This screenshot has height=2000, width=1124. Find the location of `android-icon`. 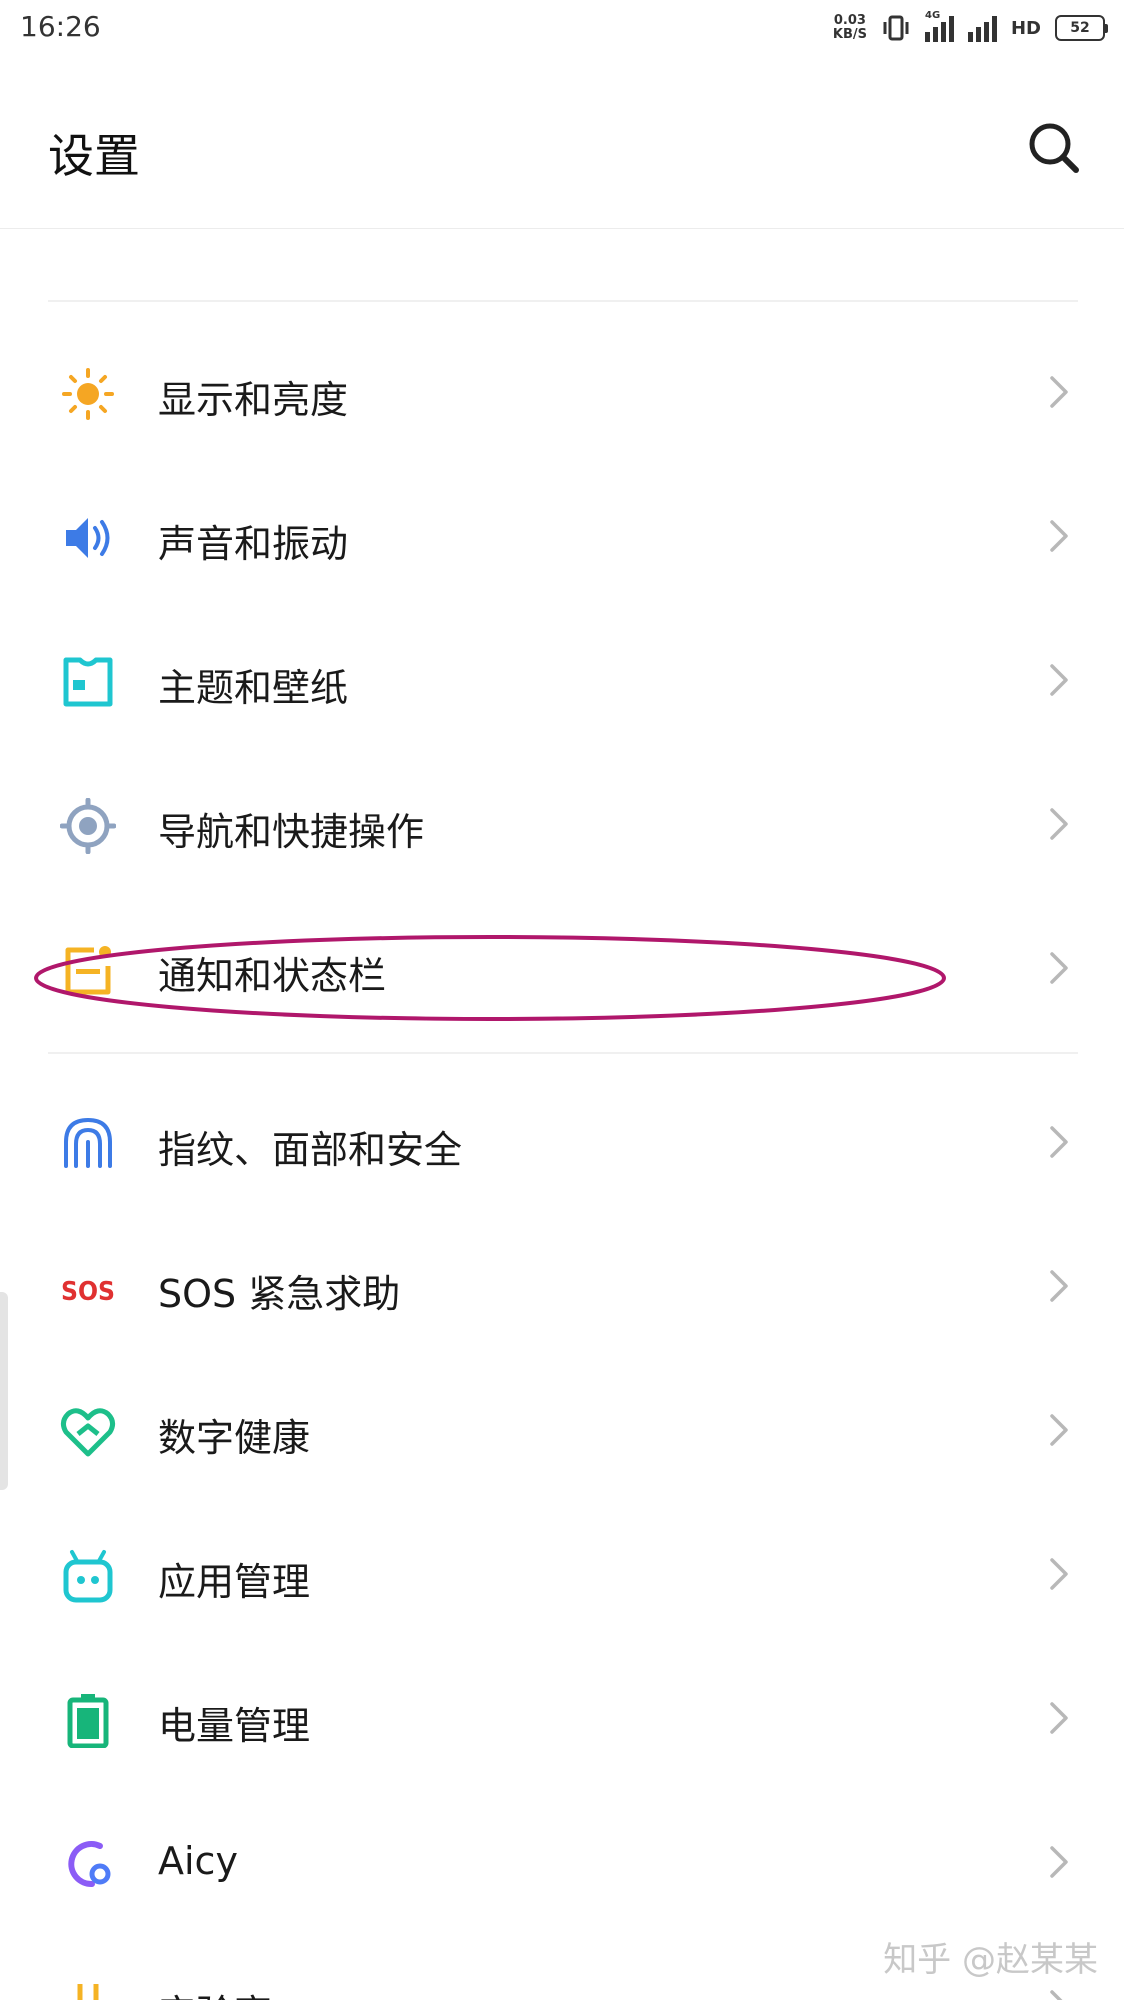

android-icon is located at coordinates (88, 1576).